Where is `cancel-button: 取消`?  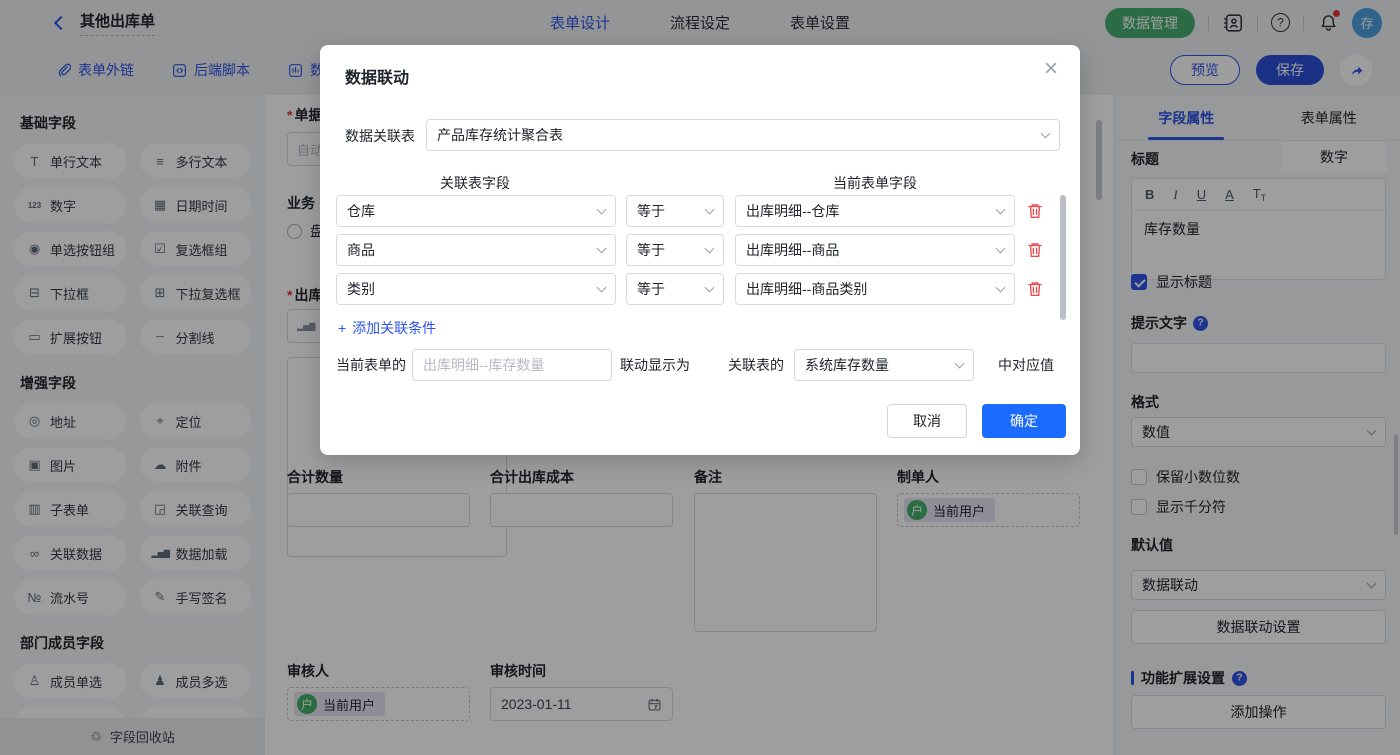 cancel-button: 取消 is located at coordinates (927, 421).